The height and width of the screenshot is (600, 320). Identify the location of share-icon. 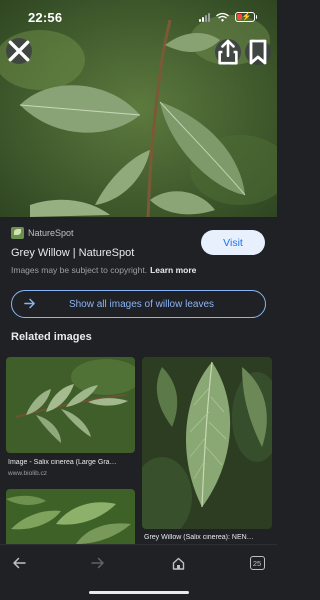
(228, 52).